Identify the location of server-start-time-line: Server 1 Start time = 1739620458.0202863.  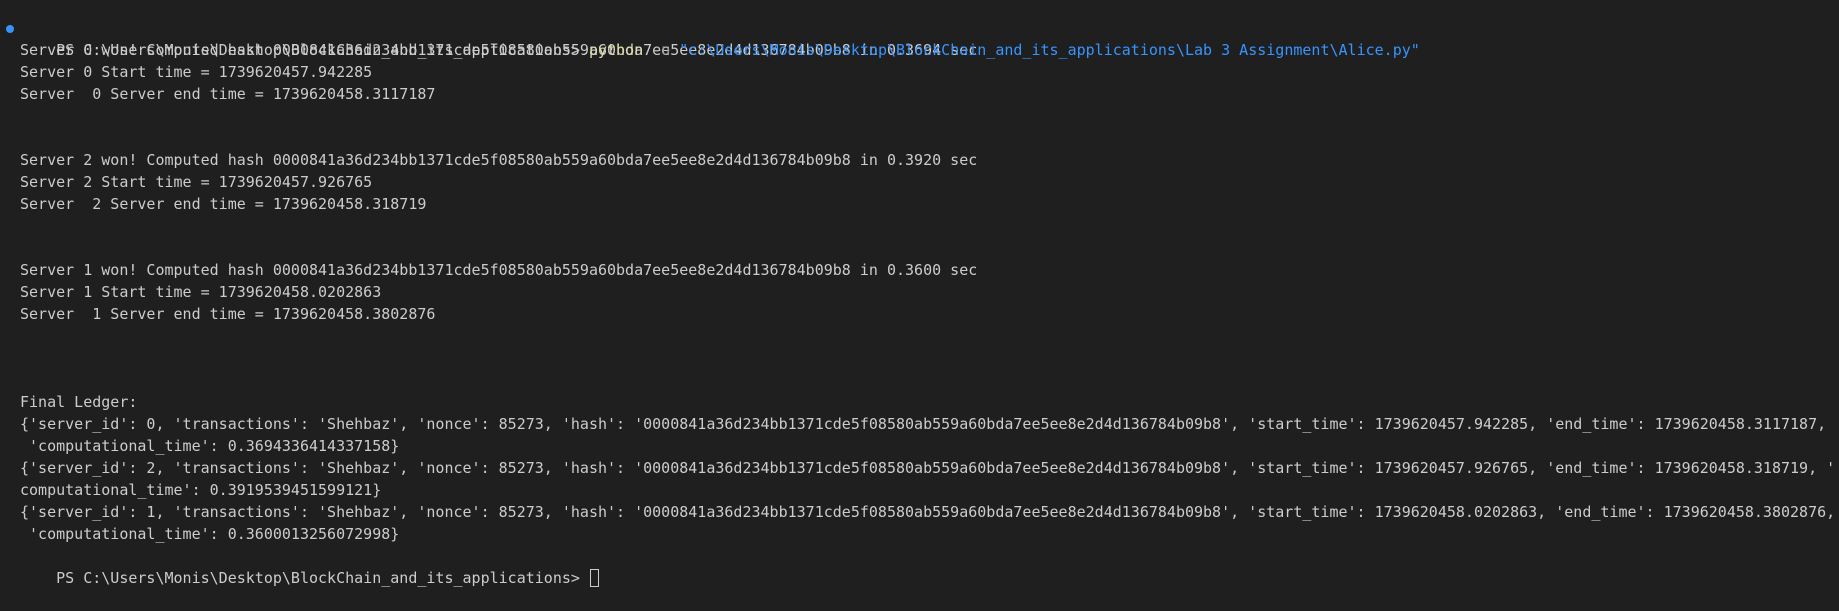
(201, 292).